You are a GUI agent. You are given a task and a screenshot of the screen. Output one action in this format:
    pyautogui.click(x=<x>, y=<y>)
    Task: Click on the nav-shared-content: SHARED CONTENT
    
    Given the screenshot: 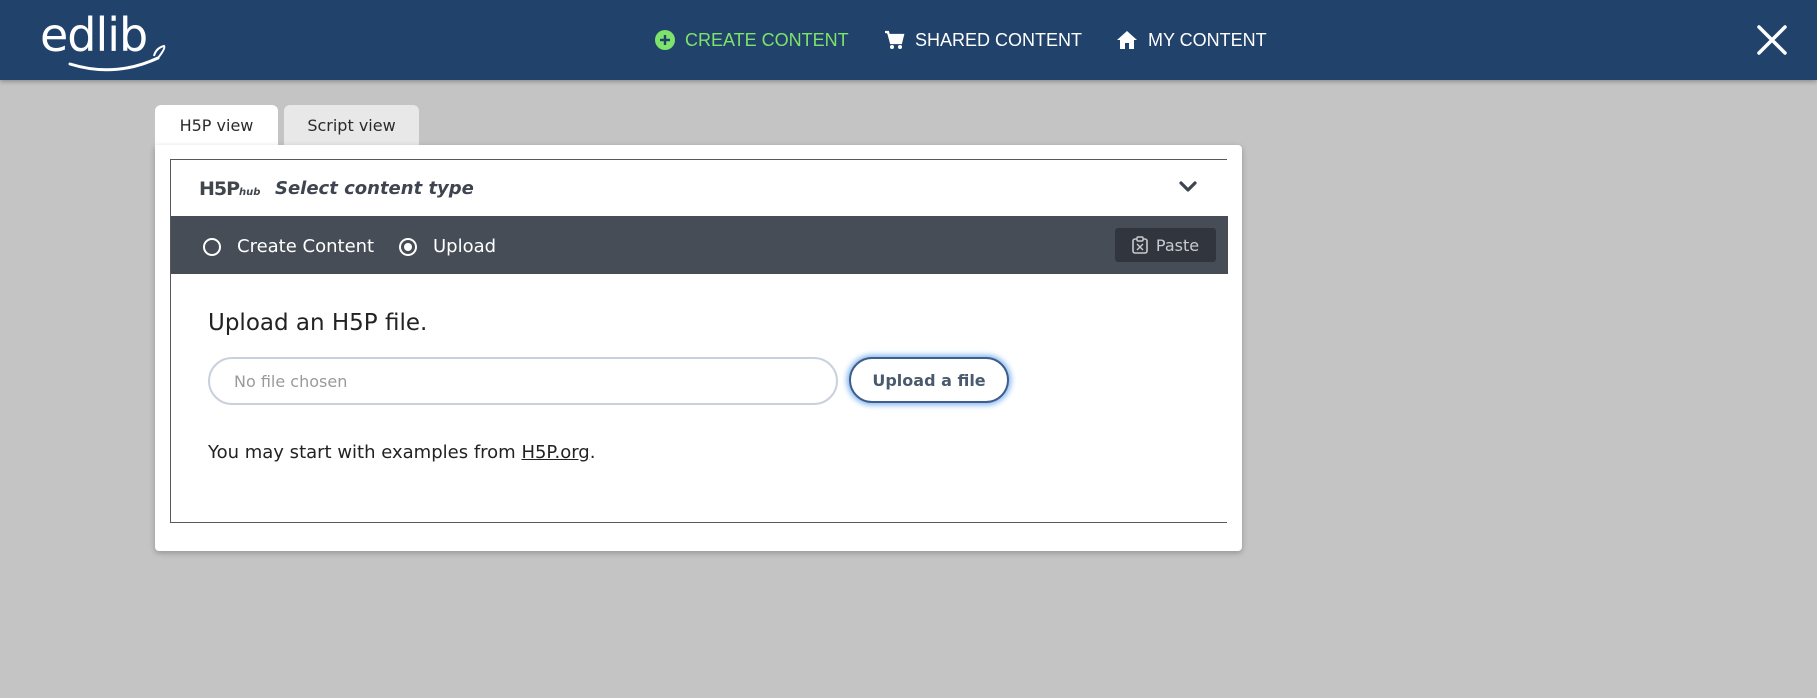 What is the action you would take?
    pyautogui.click(x=982, y=40)
    